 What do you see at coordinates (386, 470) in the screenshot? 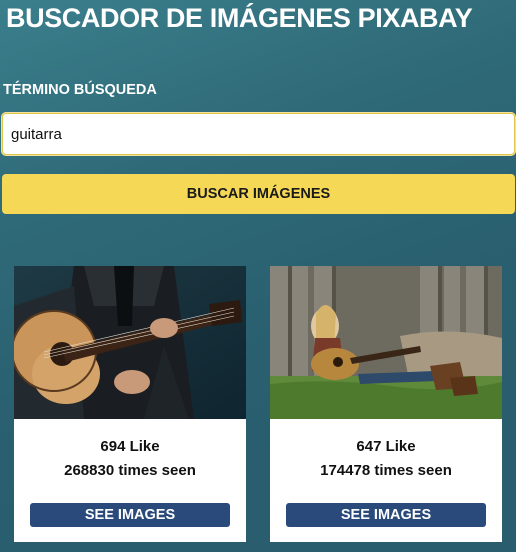
I see `views-count: 174478 times seen` at bounding box center [386, 470].